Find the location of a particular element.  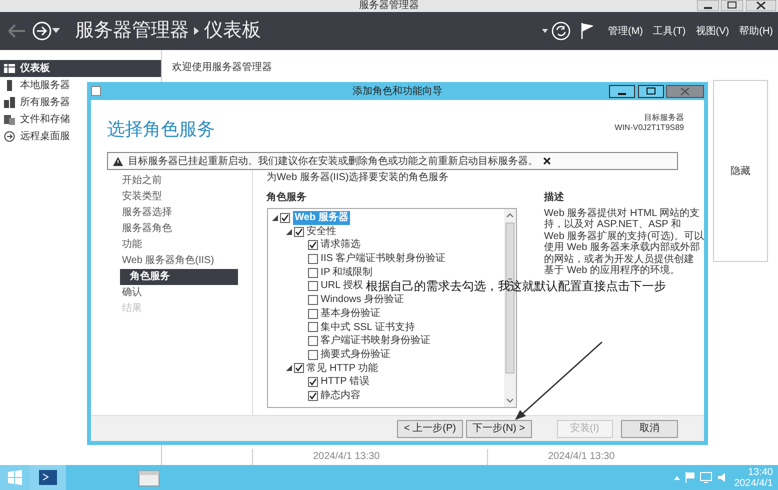

wizard-step: 服务器角色 is located at coordinates (179, 228).